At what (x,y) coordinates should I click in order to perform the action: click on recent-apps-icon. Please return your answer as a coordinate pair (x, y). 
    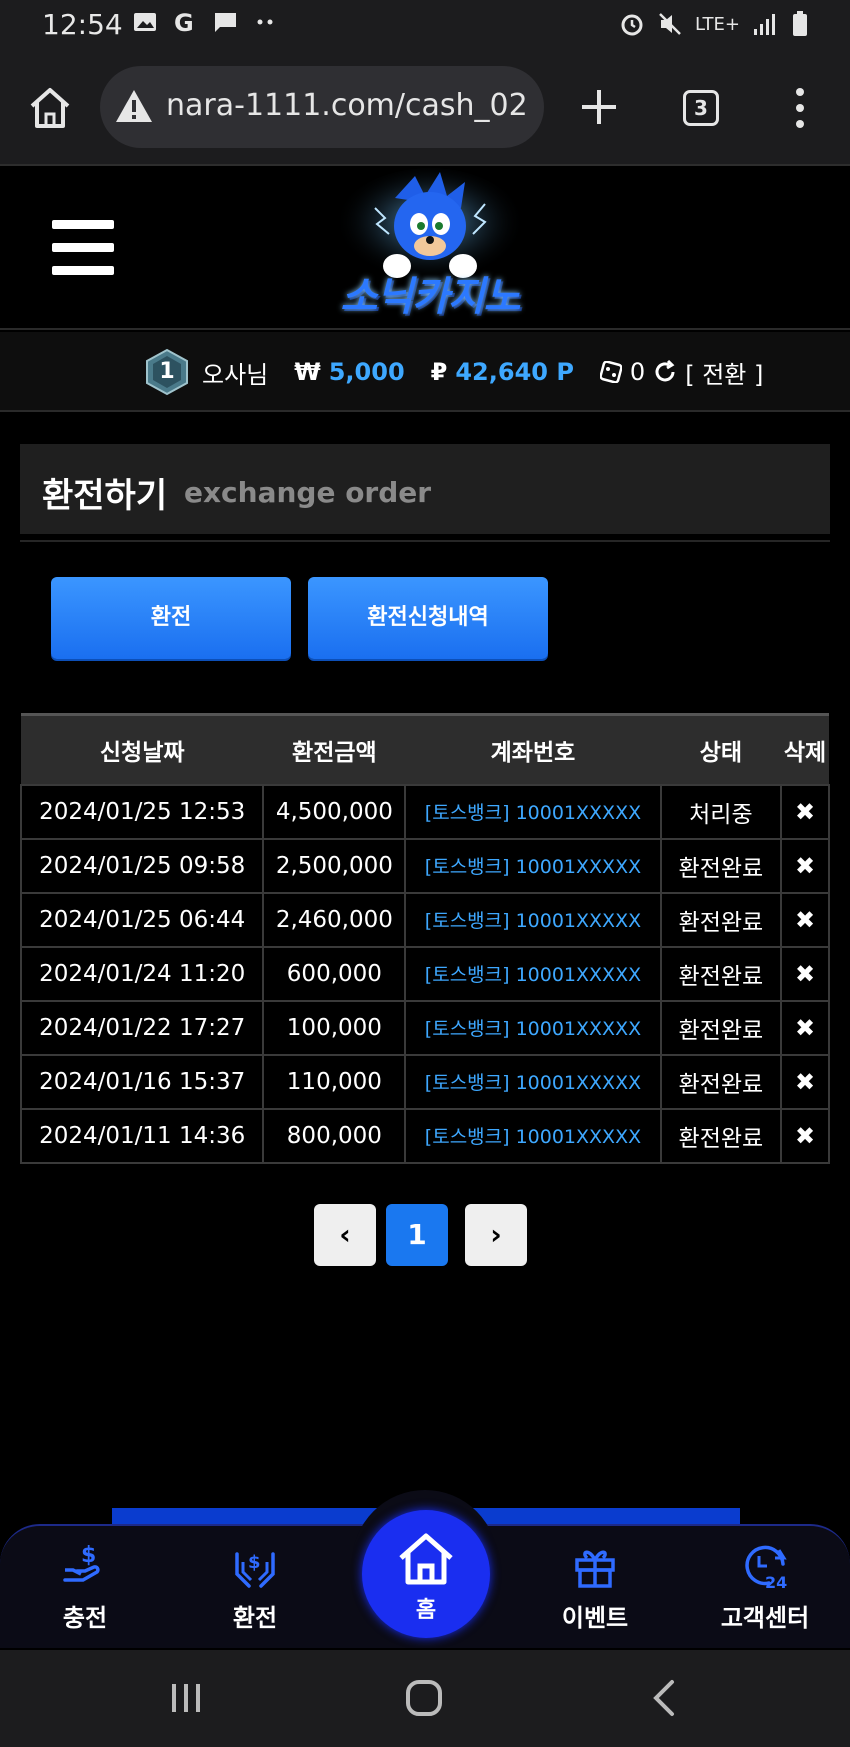
    Looking at the image, I should click on (186, 1698).